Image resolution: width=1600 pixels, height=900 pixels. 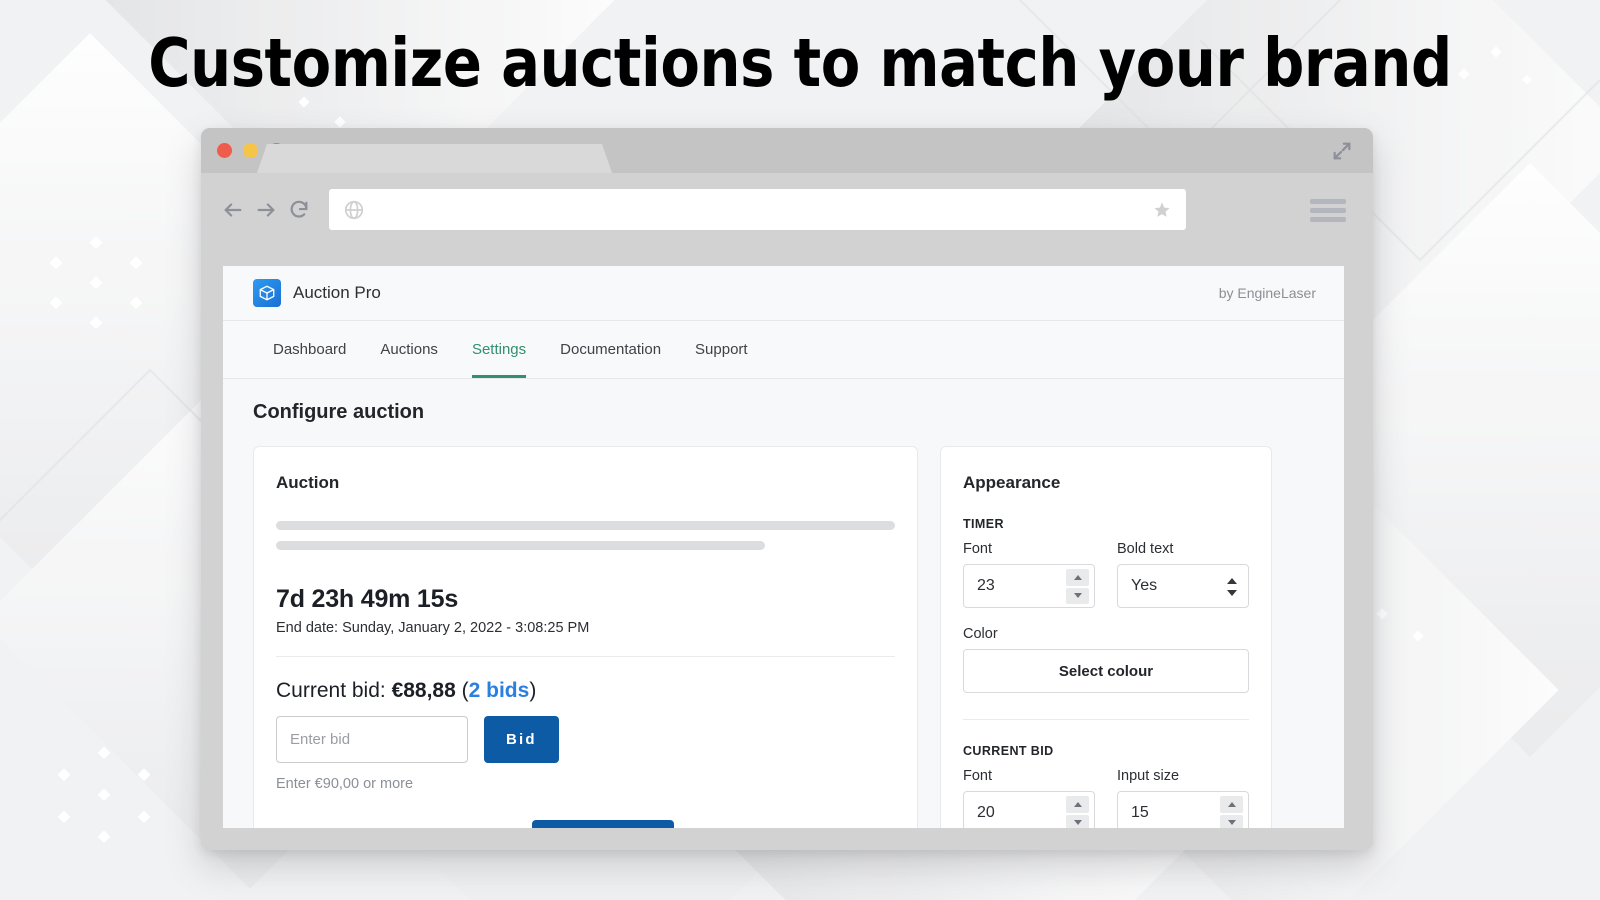 What do you see at coordinates (1162, 210) in the screenshot?
I see `star-icon` at bounding box center [1162, 210].